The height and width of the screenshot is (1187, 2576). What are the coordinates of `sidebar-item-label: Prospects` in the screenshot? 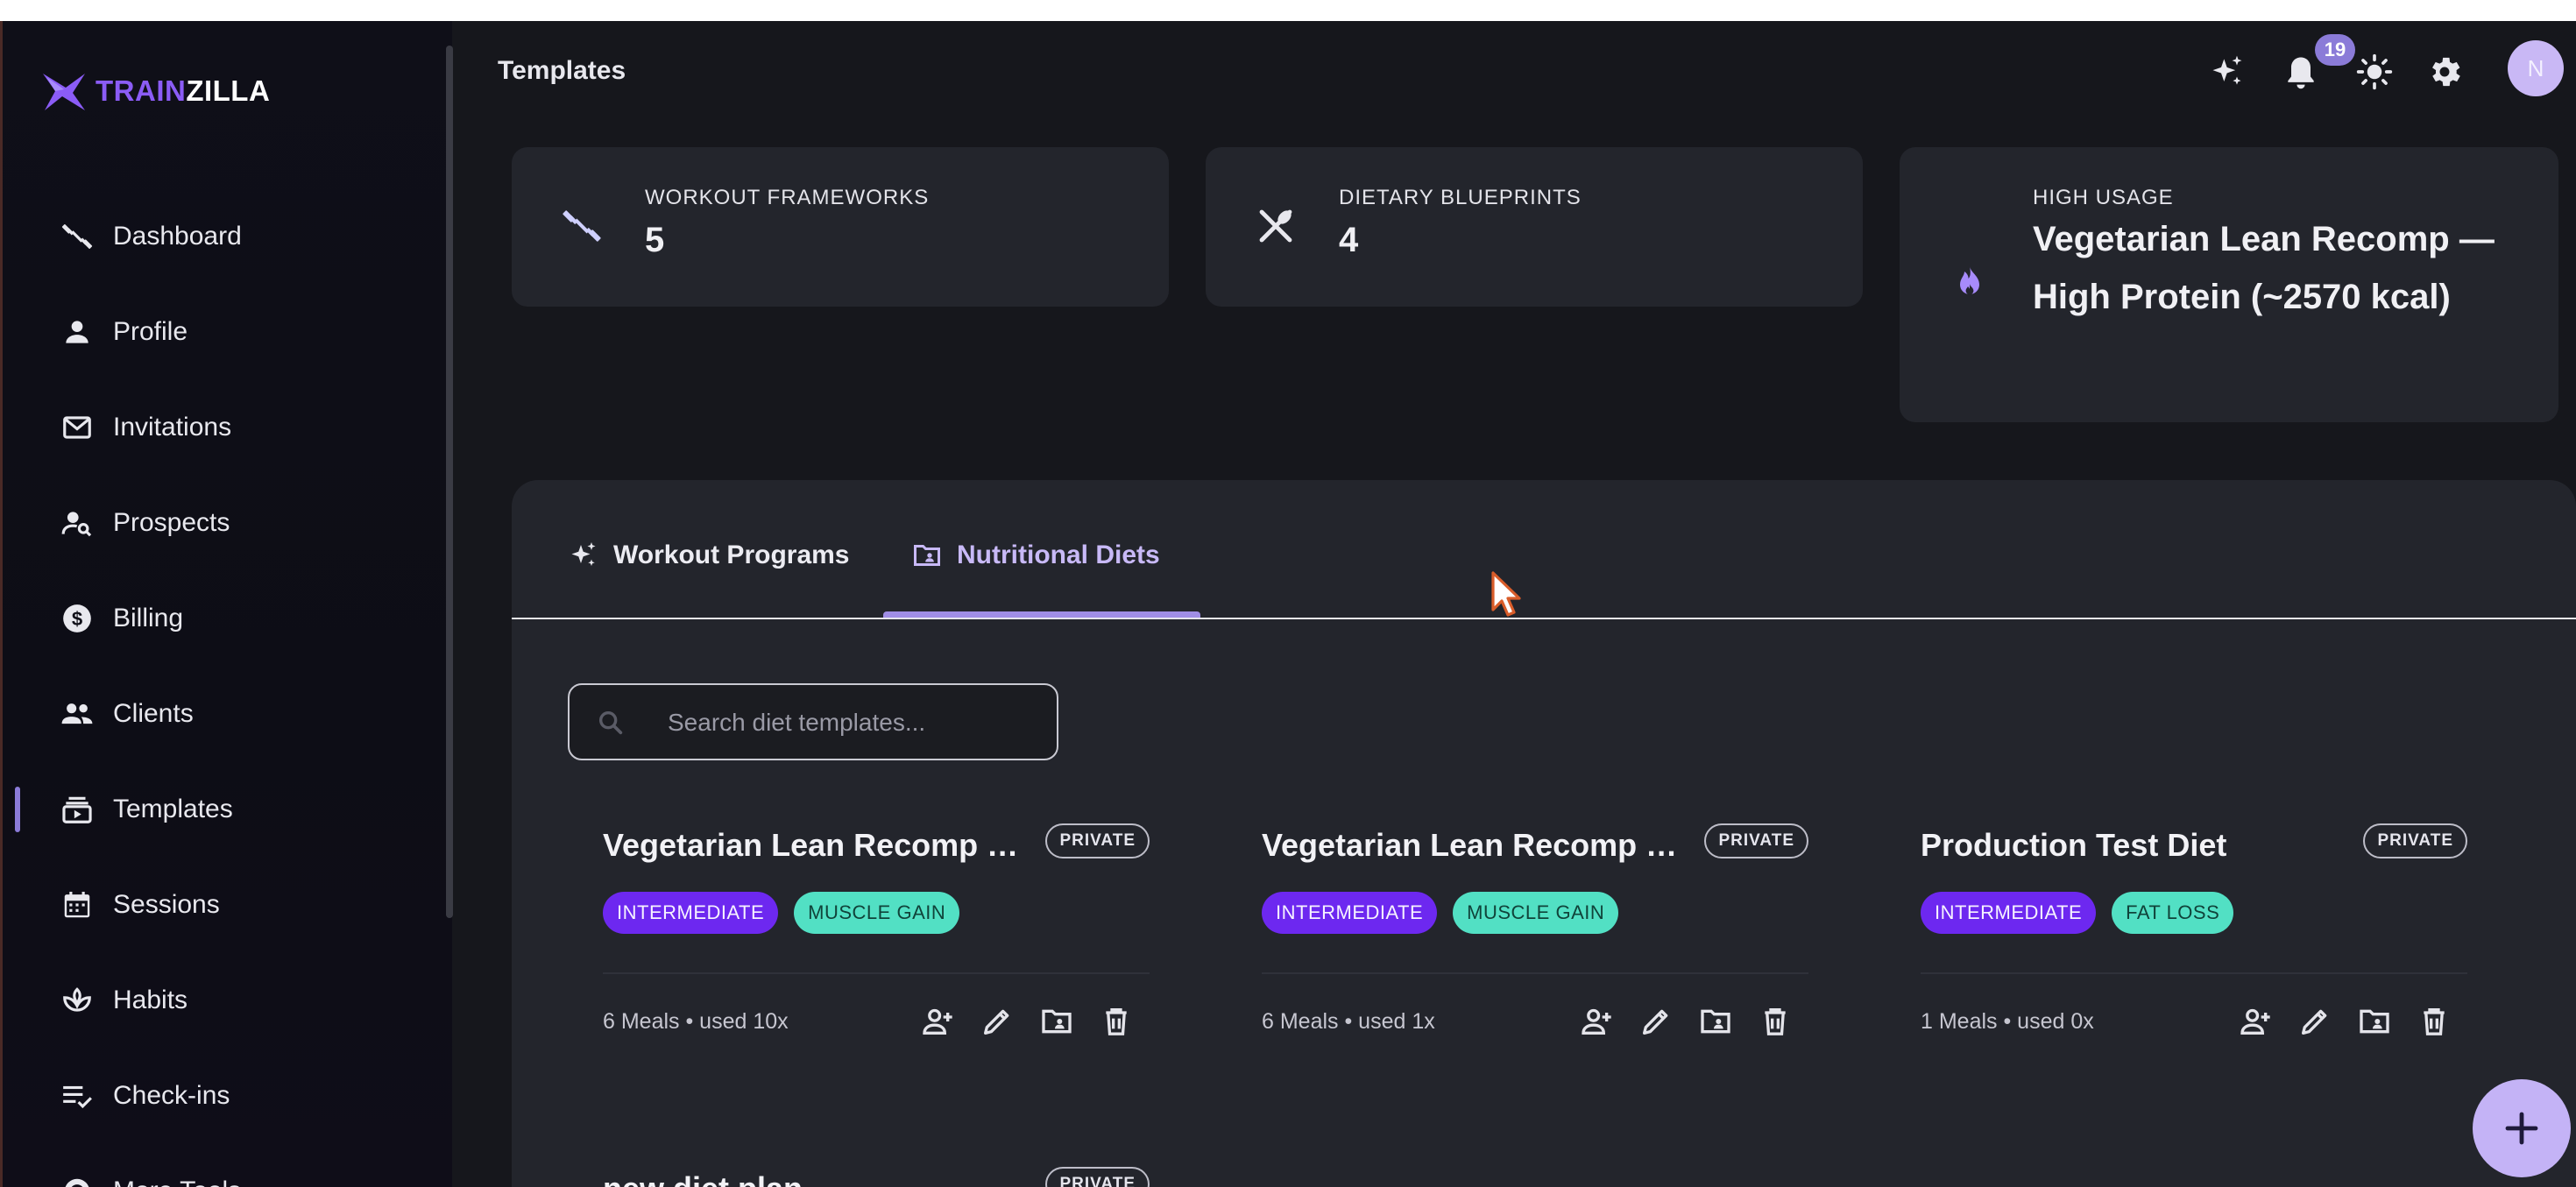 It's located at (171, 522).